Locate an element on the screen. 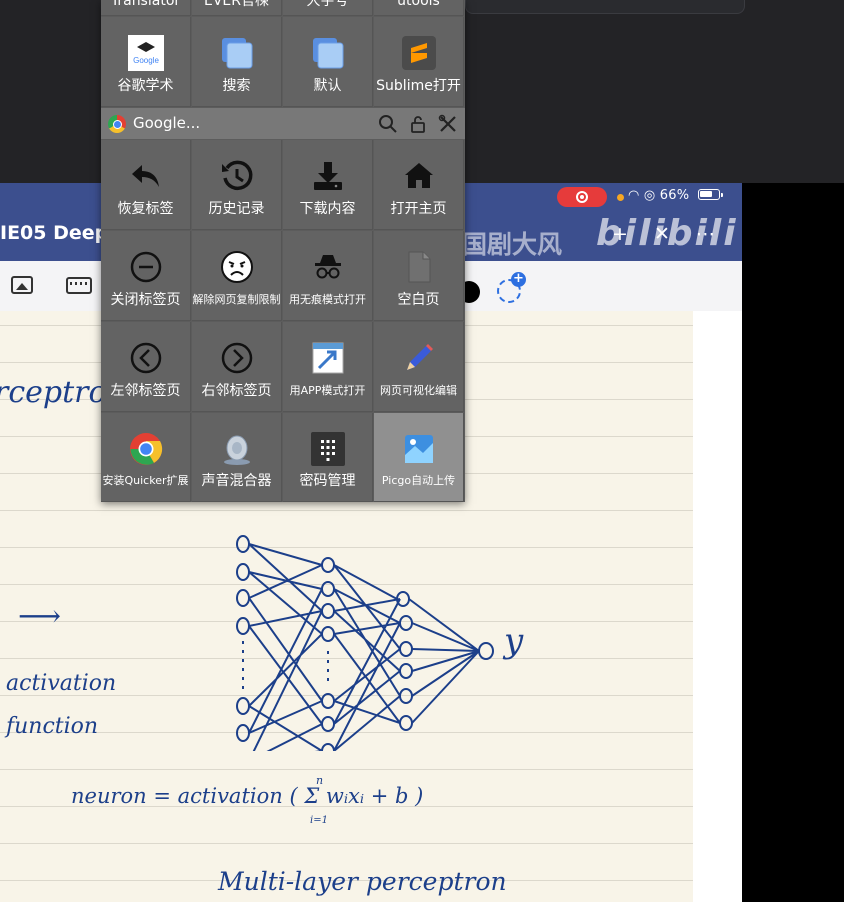 This screenshot has width=844, height=902. action-large-font: 大字号 is located at coordinates (328, 8).